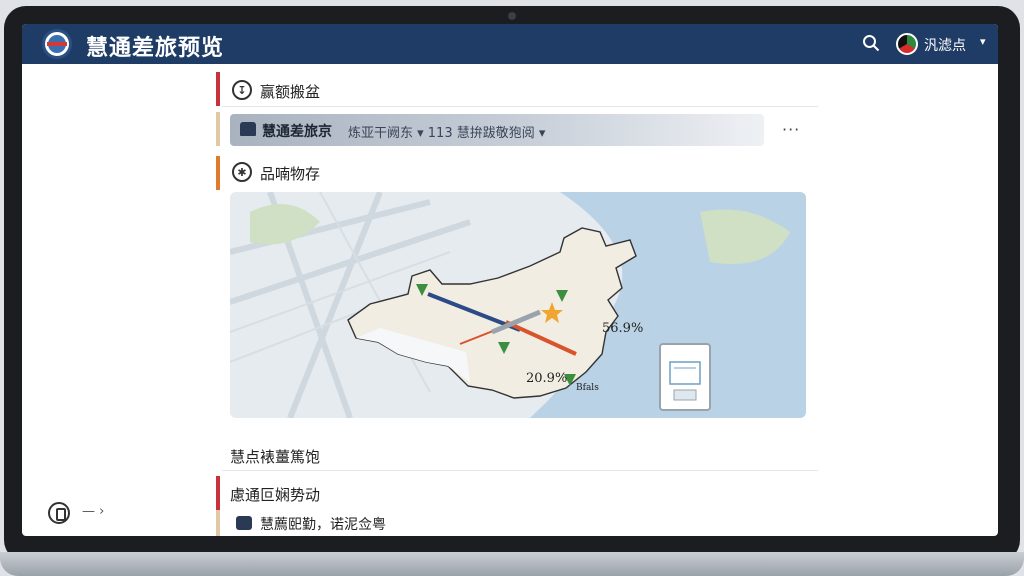 This screenshot has height=576, width=1024. I want to click on sidebar-bottom-label: — ›, so click(93, 511).